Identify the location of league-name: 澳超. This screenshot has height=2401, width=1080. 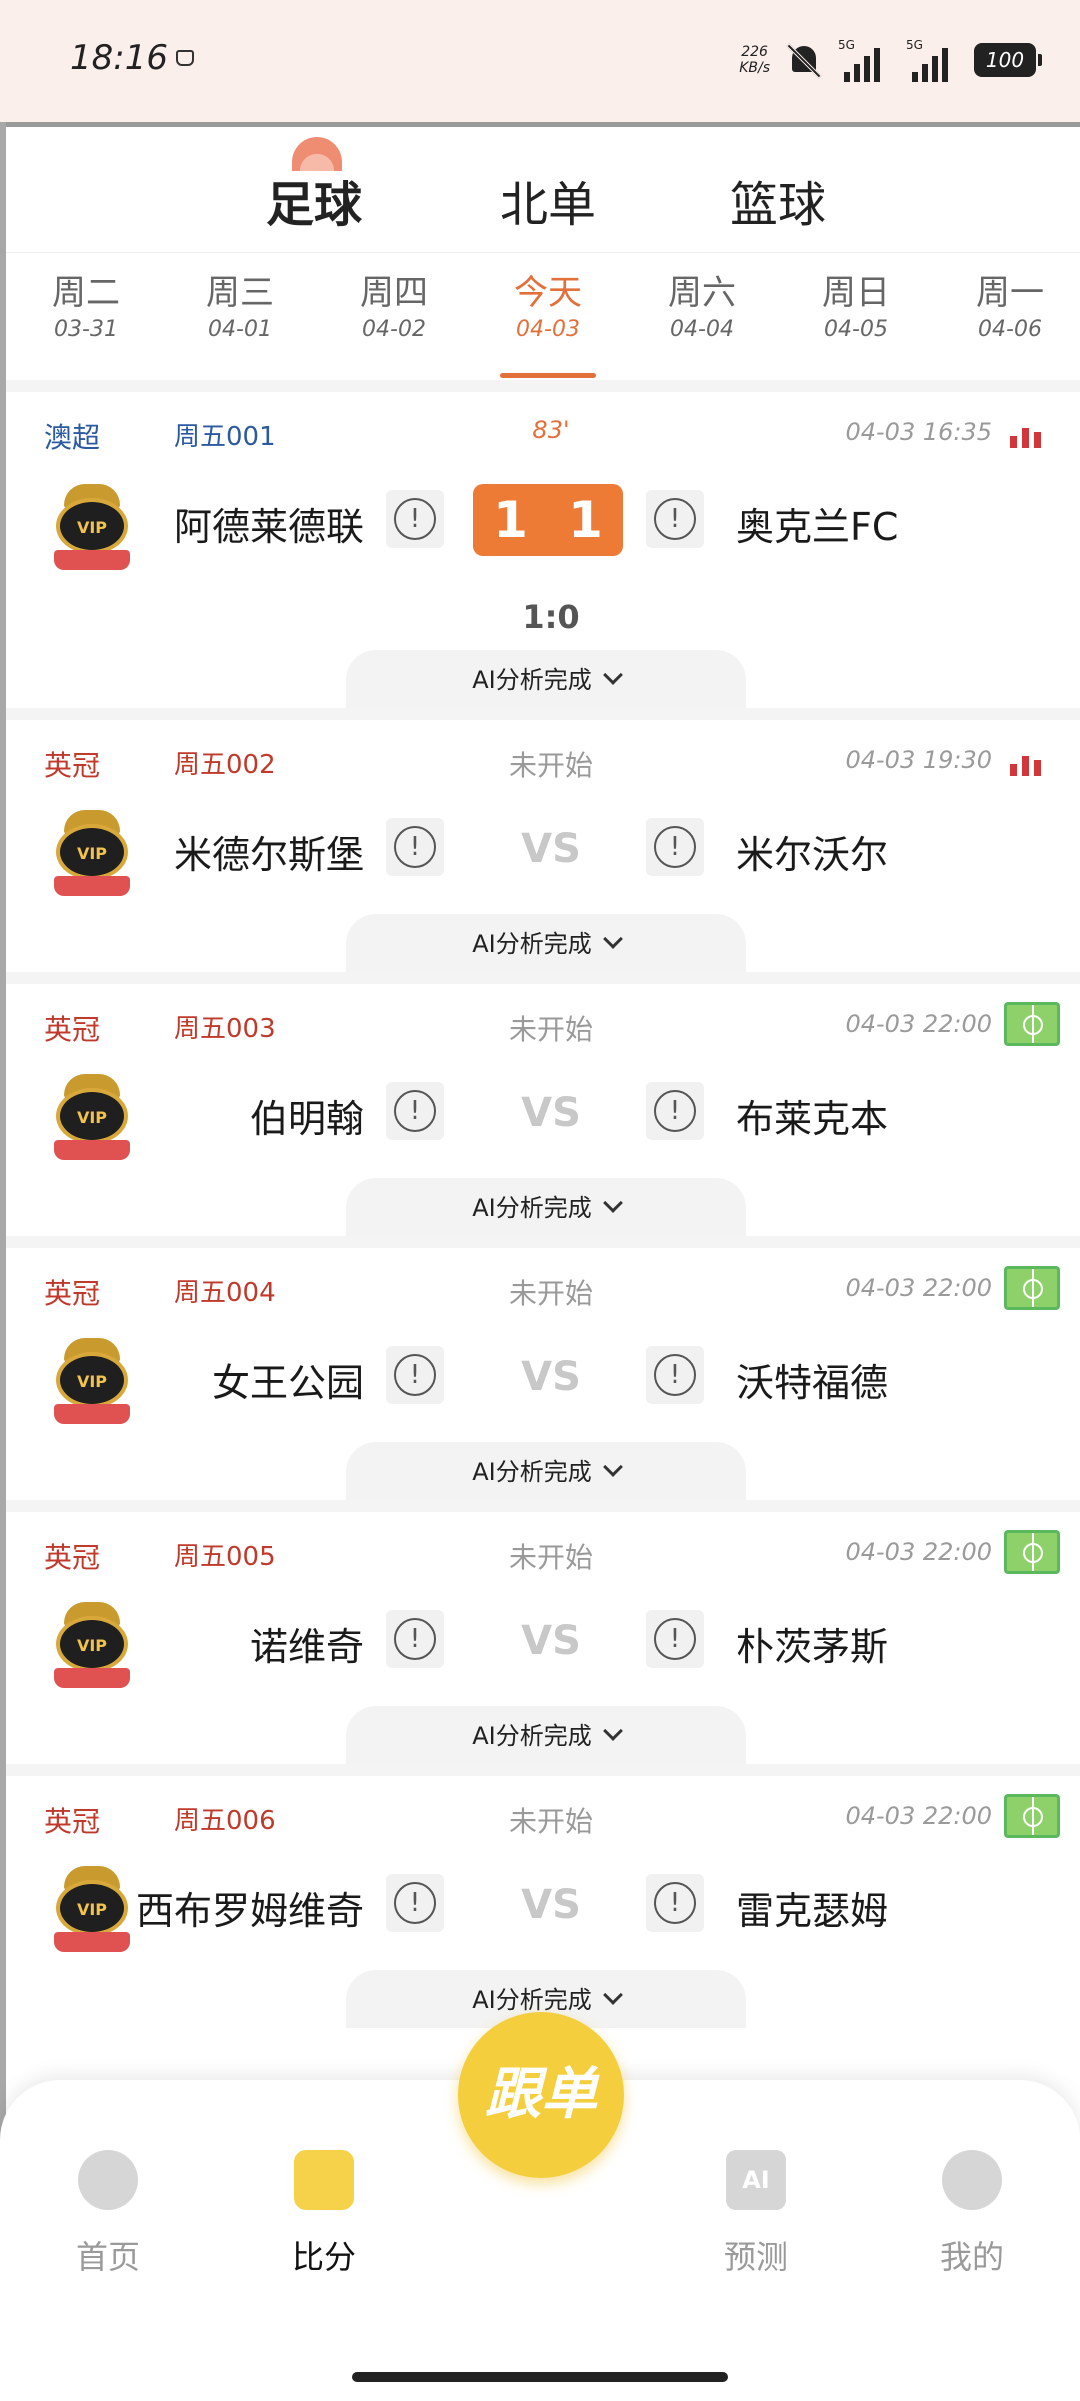
(72, 437).